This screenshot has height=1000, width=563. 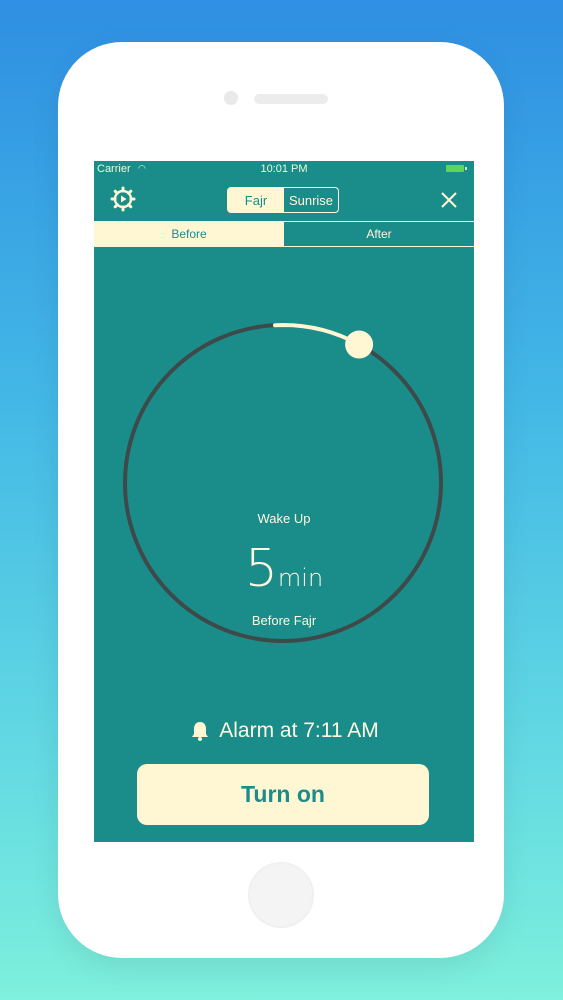 I want to click on alarm-time-label: Alarm at 7:11 AM, so click(x=284, y=731).